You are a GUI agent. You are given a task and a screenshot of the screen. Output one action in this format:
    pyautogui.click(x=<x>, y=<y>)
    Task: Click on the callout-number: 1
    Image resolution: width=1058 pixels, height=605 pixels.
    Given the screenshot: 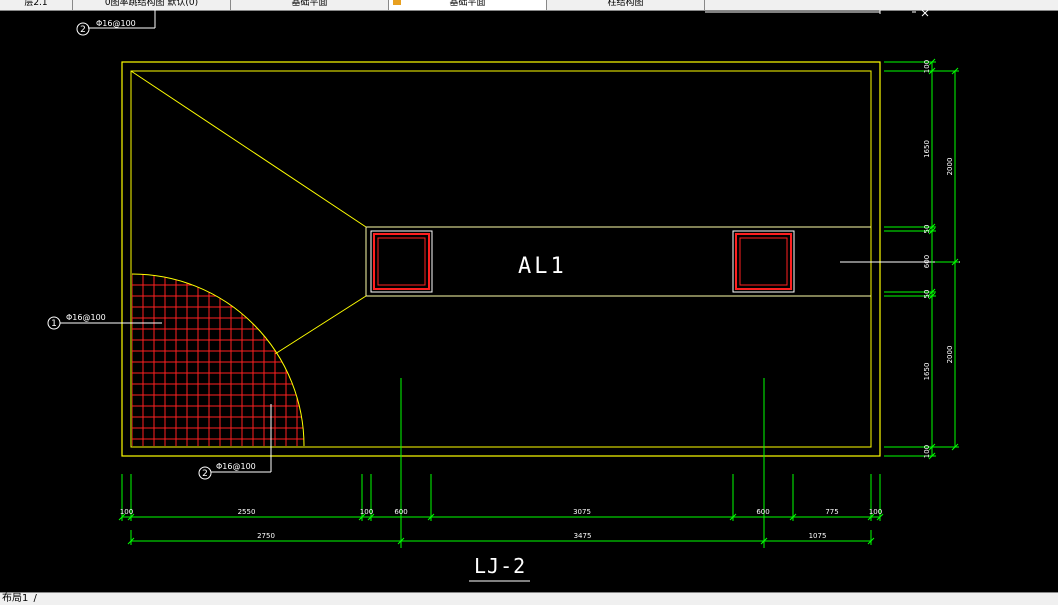 What is the action you would take?
    pyautogui.click(x=54, y=324)
    